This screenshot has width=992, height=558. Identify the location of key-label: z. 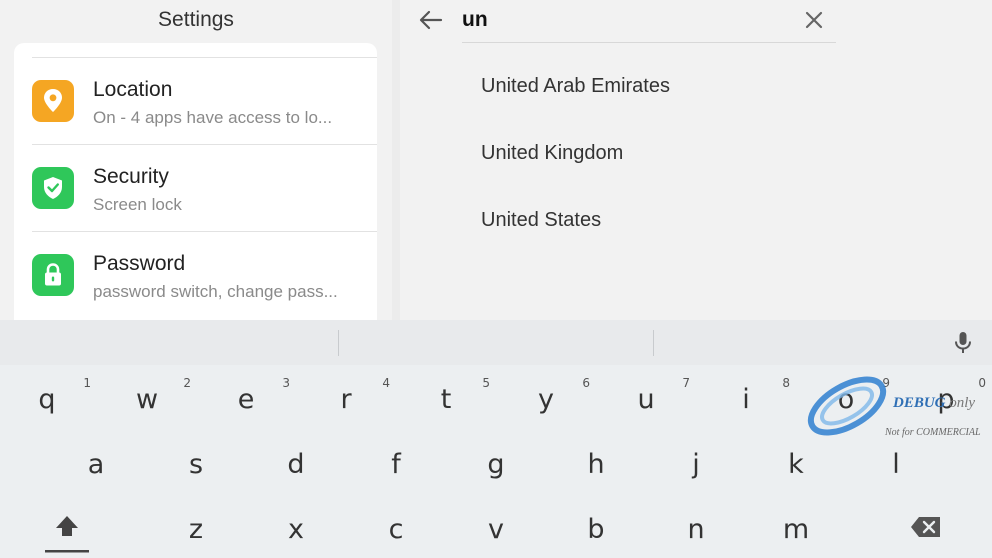
(196, 529).